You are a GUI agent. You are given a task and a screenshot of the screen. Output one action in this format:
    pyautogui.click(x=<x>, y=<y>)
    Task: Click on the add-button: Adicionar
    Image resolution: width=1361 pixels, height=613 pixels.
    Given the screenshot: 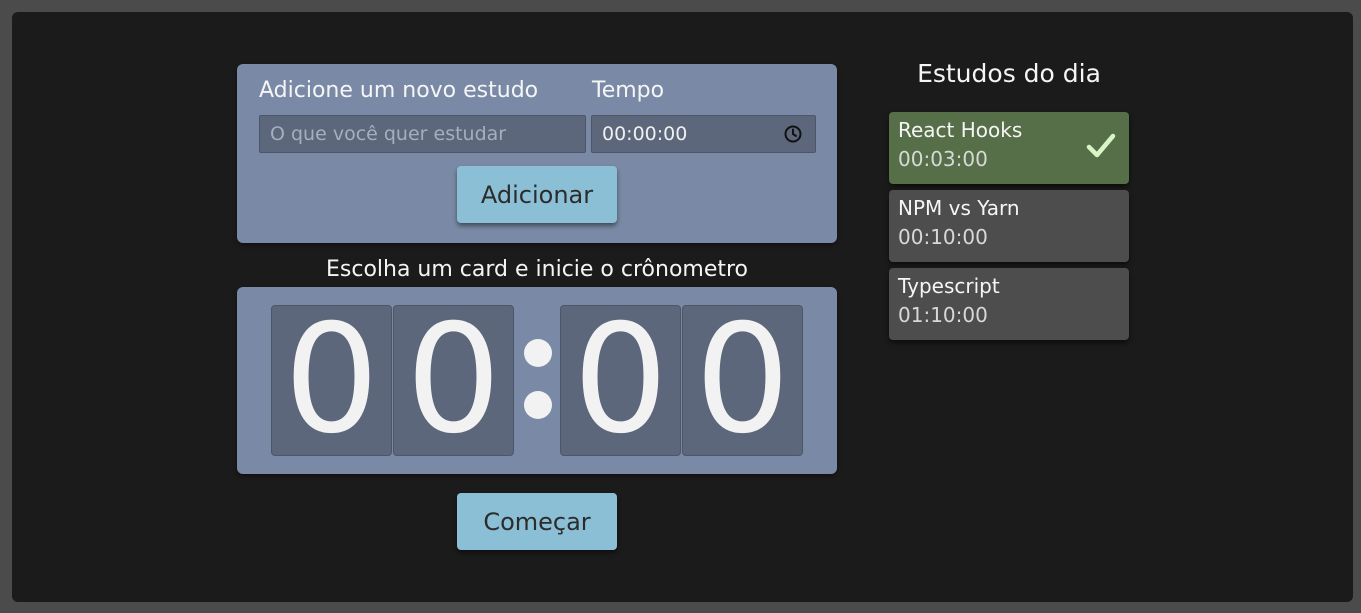 What is the action you would take?
    pyautogui.click(x=537, y=194)
    